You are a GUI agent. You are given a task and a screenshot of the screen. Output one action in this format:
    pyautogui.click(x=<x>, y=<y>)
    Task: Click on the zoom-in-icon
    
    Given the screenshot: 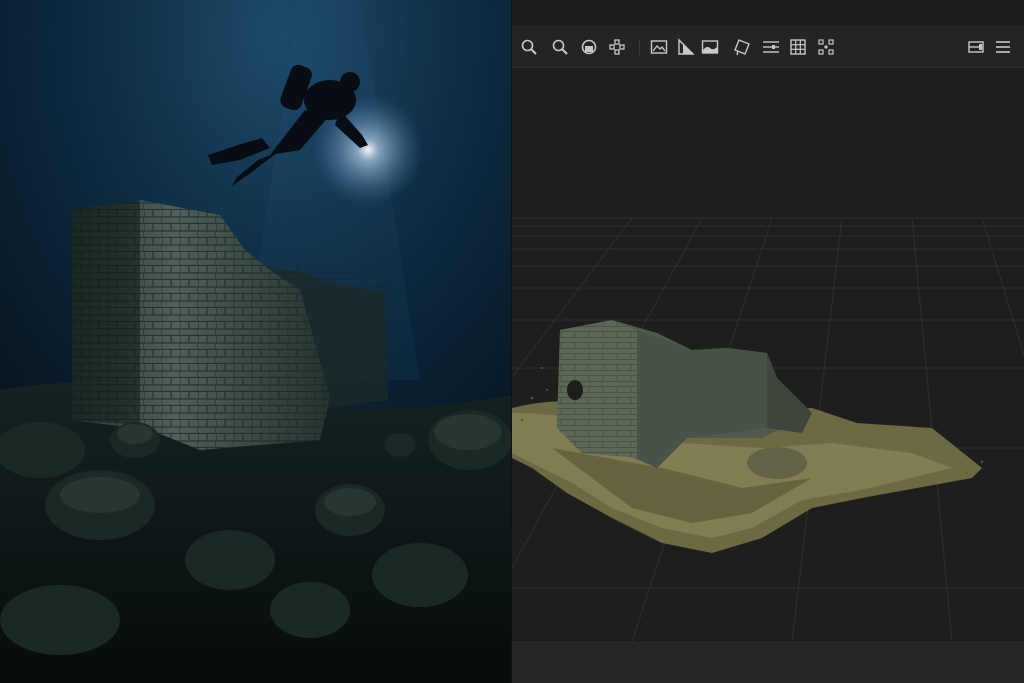 What is the action you would take?
    pyautogui.click(x=529, y=47)
    